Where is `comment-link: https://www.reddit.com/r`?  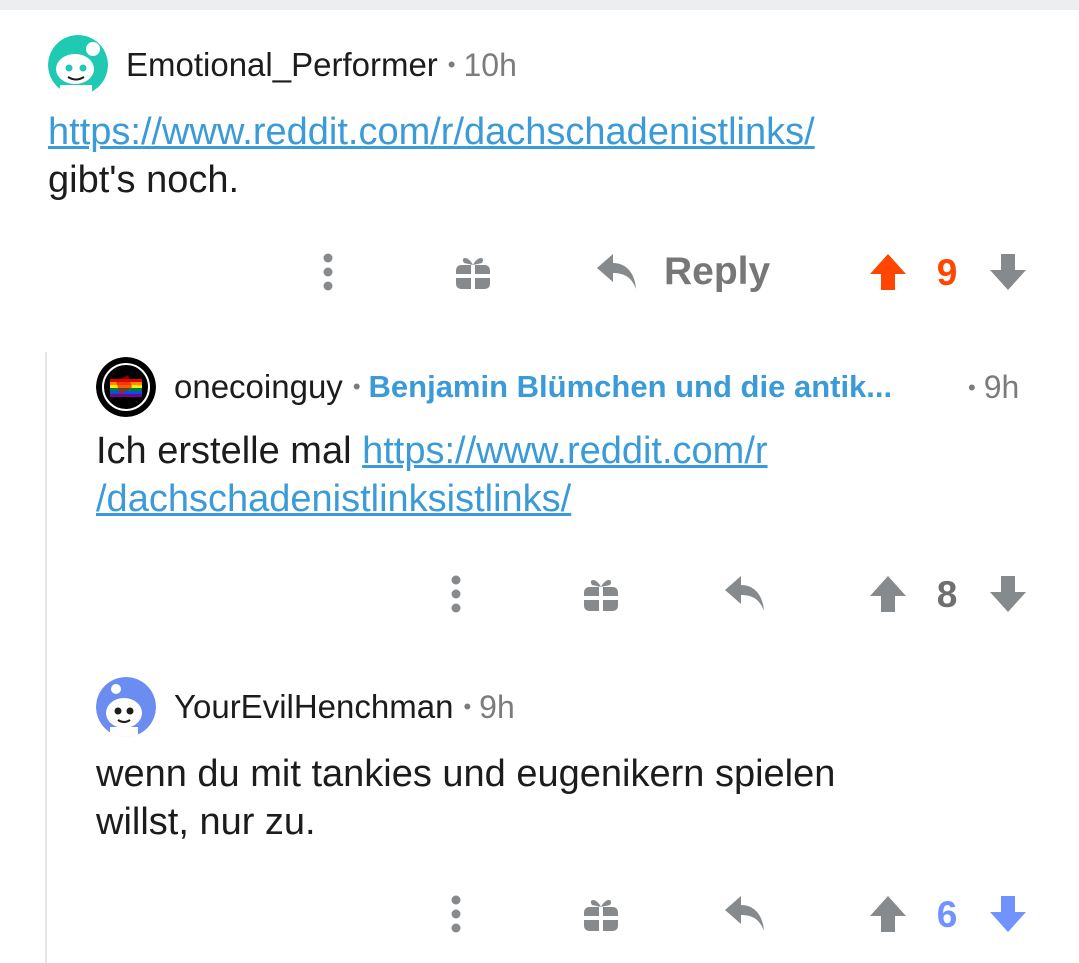
comment-link: https://www.reddit.com/r is located at coordinates (564, 451).